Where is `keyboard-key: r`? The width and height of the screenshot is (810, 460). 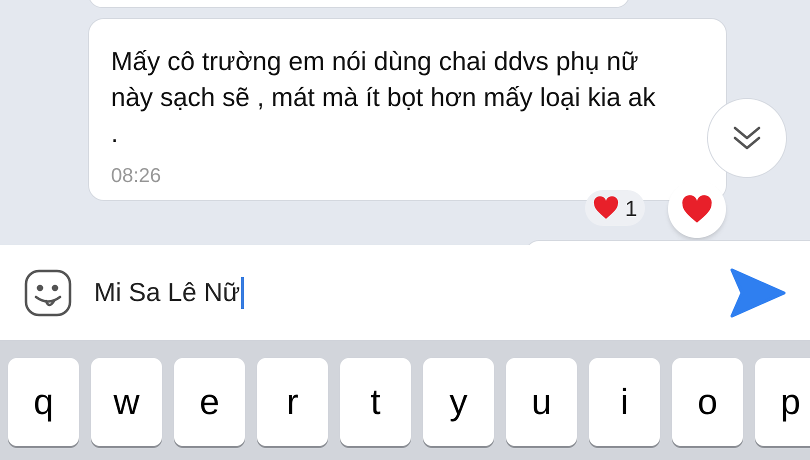
keyboard-key: r is located at coordinates (292, 402).